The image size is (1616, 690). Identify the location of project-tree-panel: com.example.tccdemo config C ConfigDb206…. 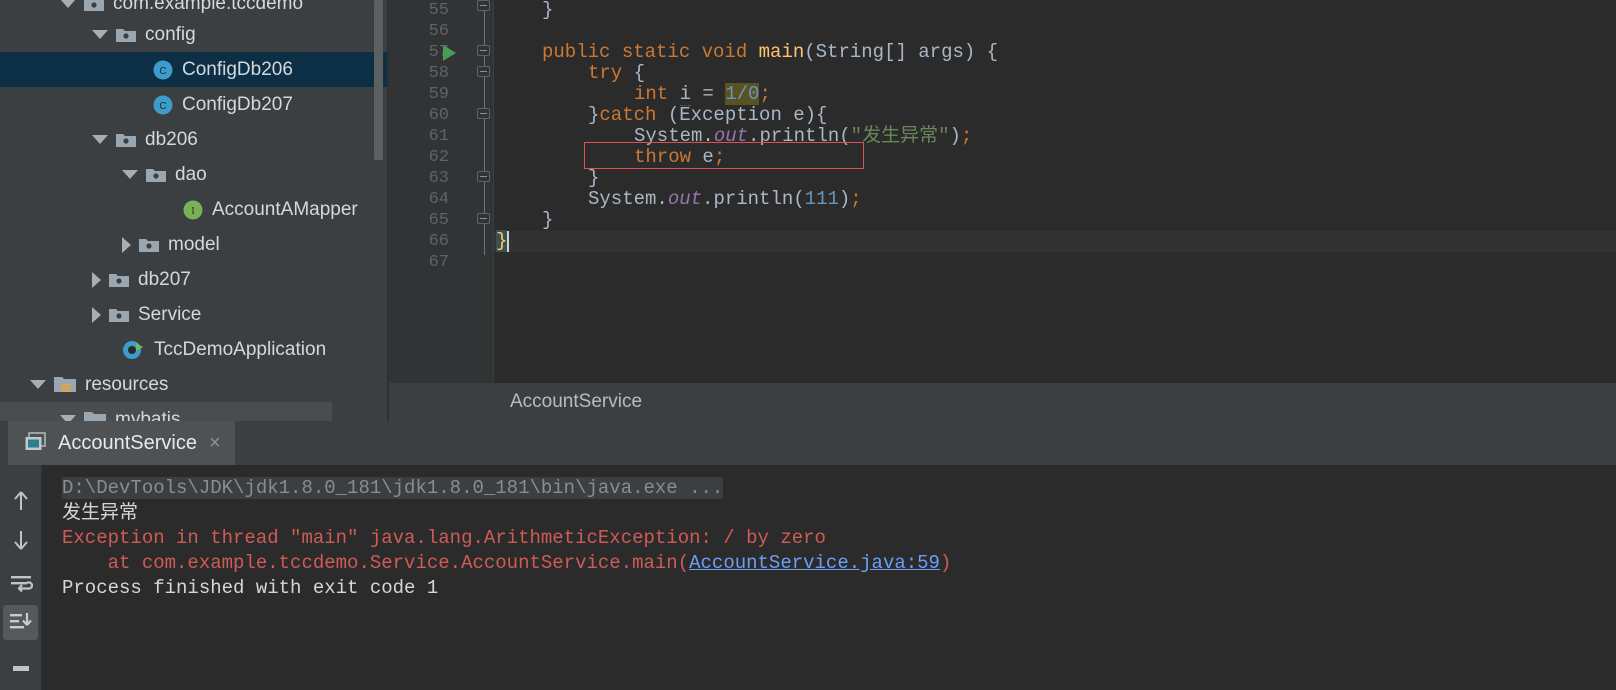
(194, 210).